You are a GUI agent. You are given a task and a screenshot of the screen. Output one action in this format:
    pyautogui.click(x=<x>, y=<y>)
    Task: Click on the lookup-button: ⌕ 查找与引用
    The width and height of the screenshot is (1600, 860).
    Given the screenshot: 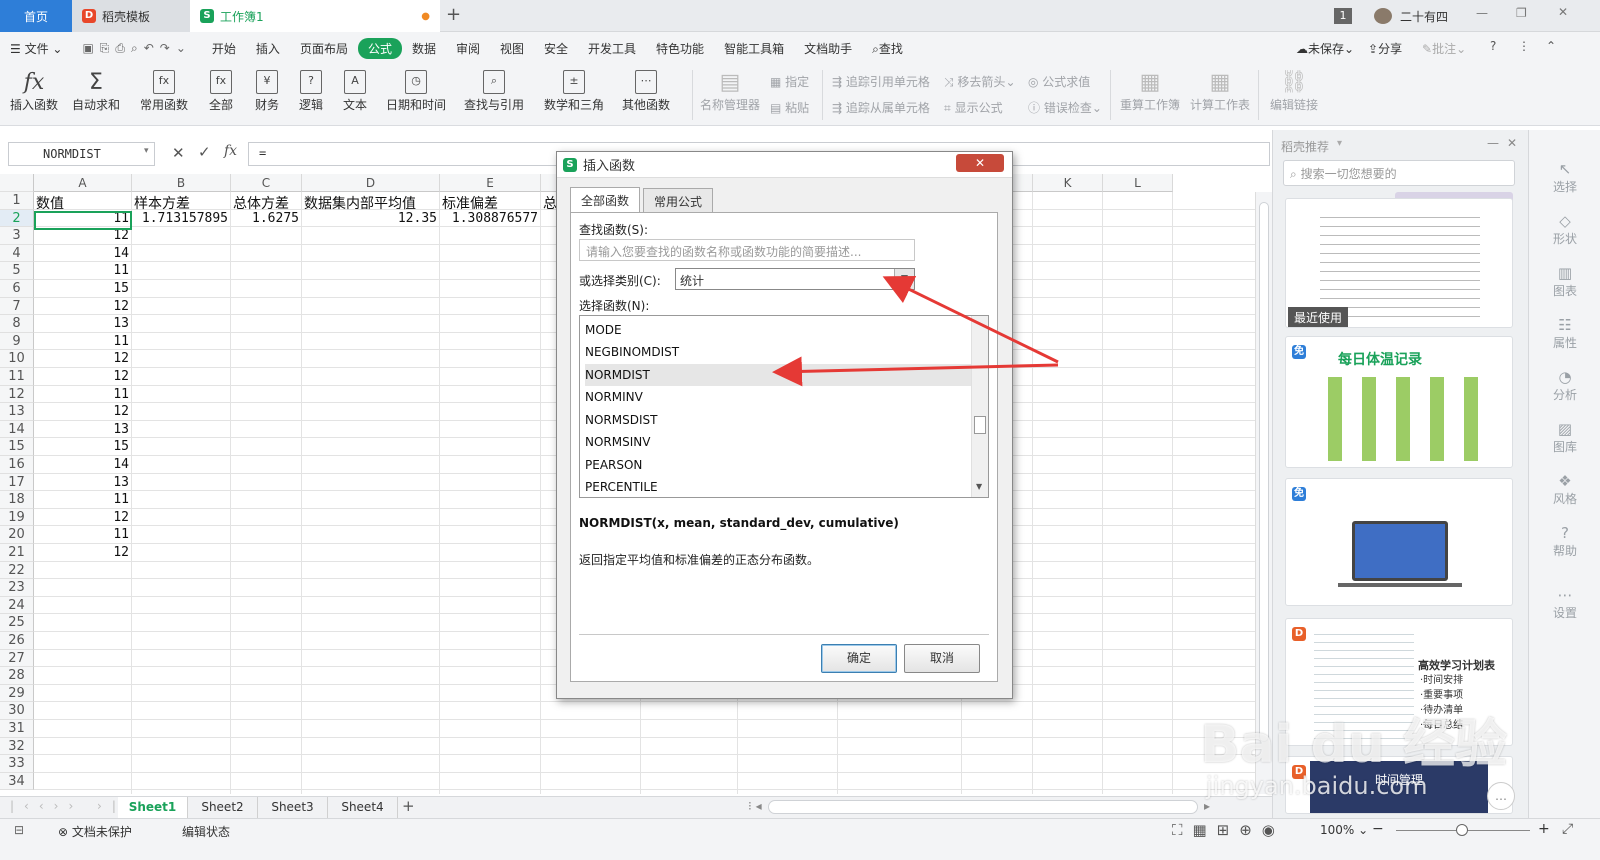 What is the action you would take?
    pyautogui.click(x=494, y=90)
    